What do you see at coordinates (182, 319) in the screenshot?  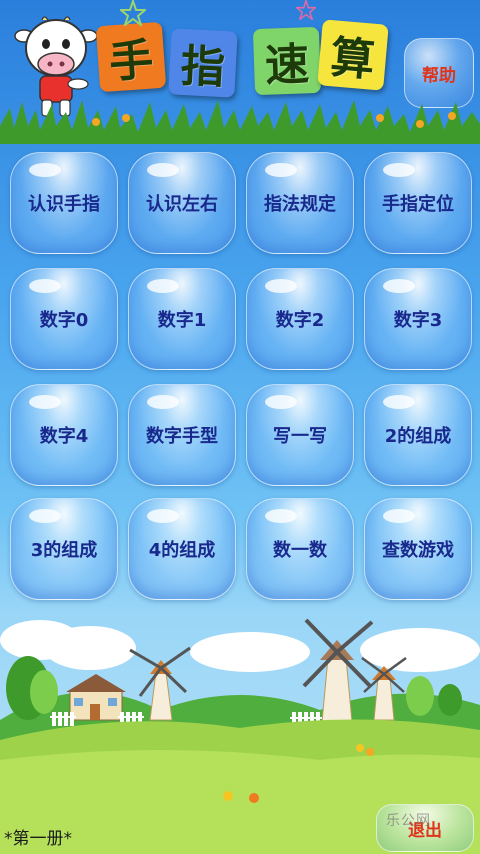 I see `lesson-button-number-1: 数字1` at bounding box center [182, 319].